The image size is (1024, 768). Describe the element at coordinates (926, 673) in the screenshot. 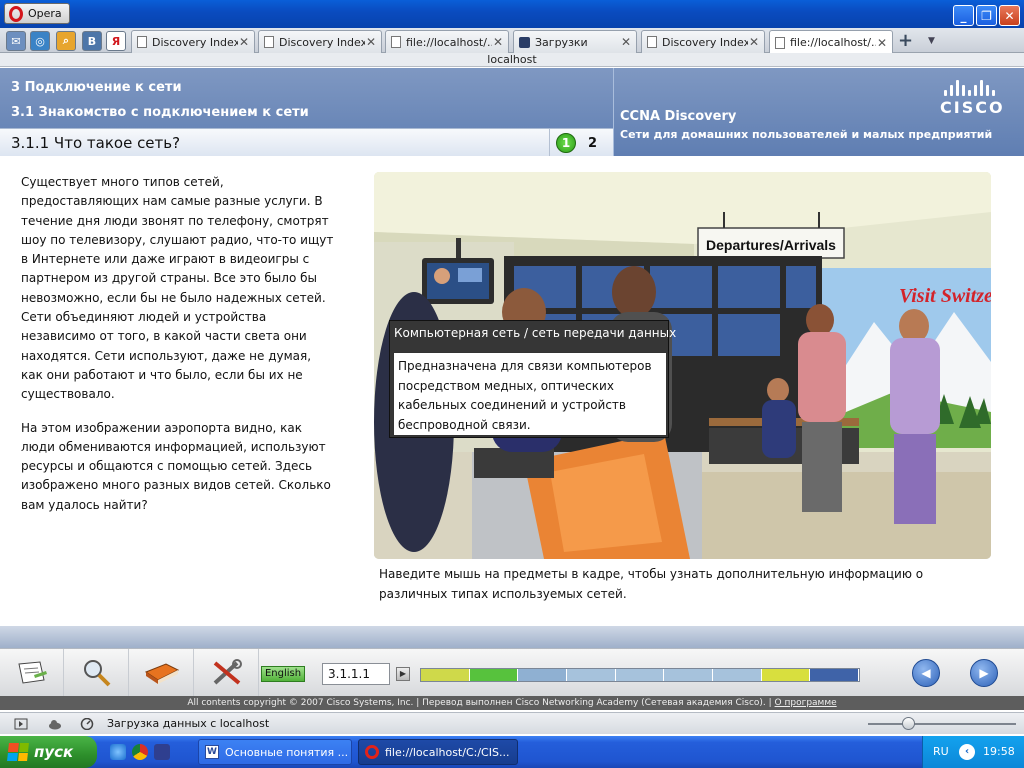

I see `previous-page-button: ◀` at that location.